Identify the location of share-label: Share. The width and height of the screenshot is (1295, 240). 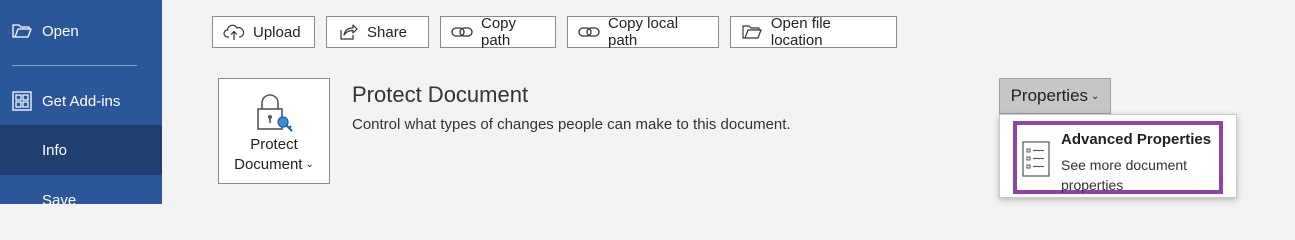
(387, 32).